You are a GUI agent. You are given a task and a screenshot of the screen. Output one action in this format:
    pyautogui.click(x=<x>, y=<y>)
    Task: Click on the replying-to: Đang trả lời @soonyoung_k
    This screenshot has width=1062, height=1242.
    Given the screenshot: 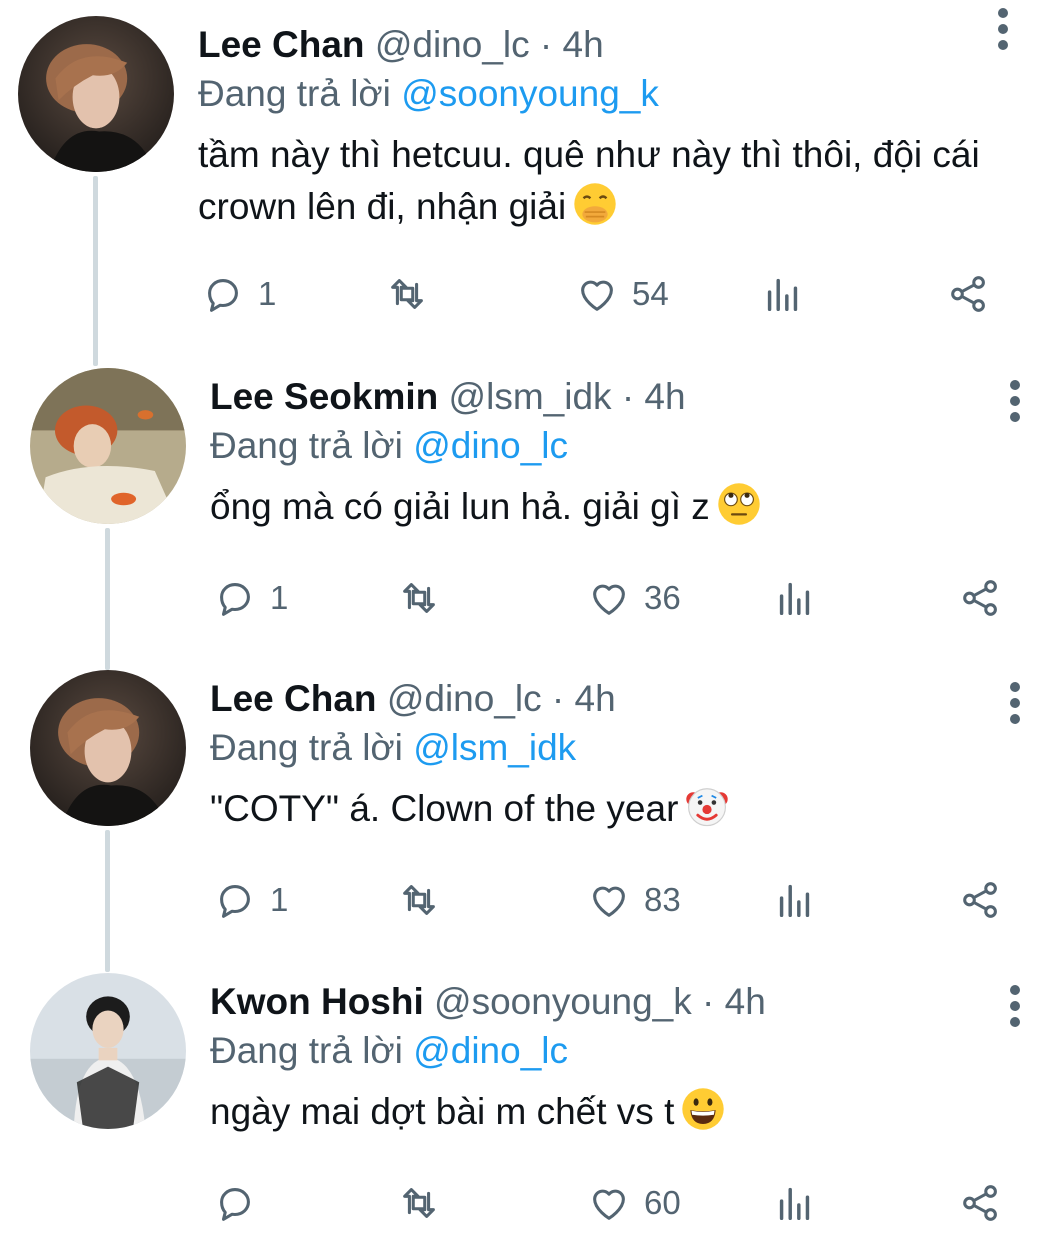 What is the action you would take?
    pyautogui.click(x=600, y=94)
    